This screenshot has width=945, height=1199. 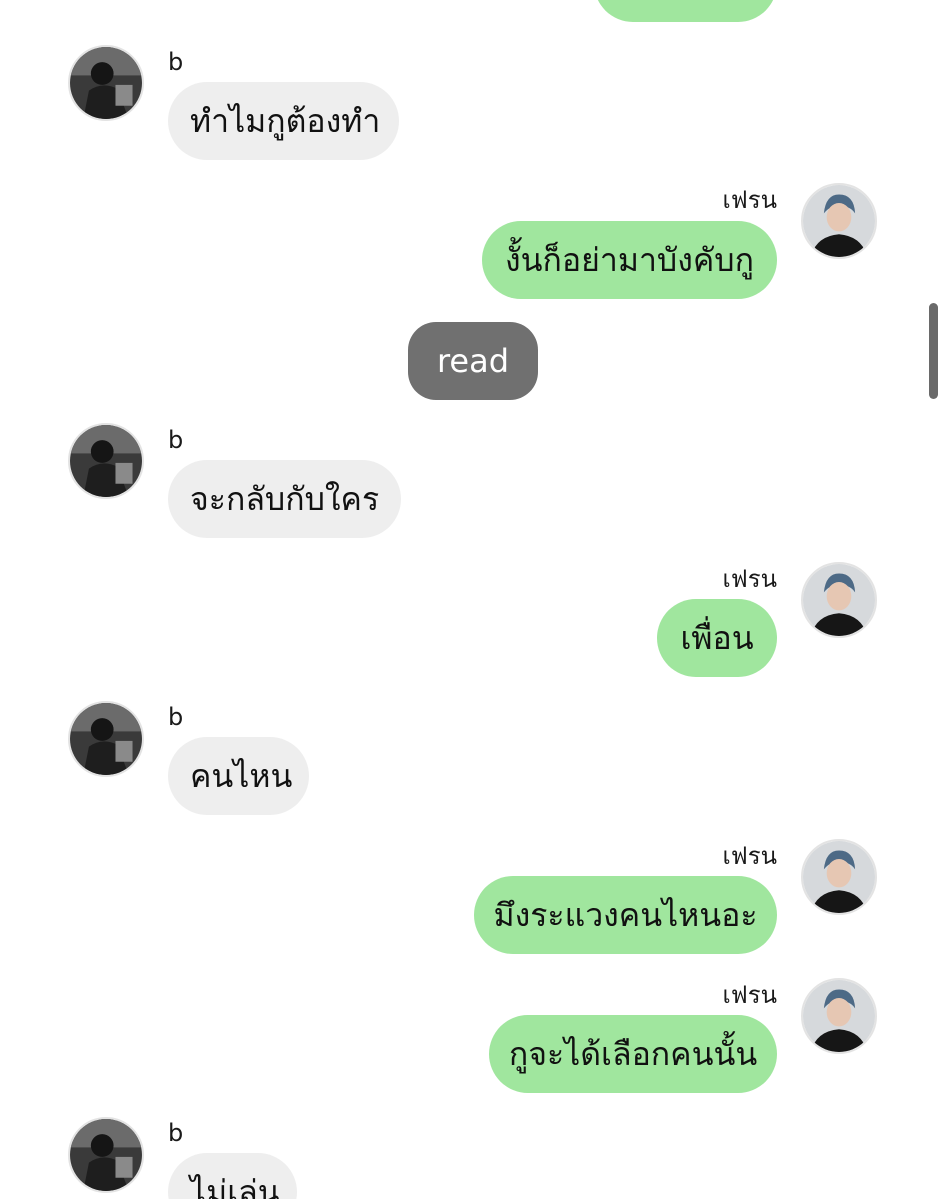 What do you see at coordinates (685, 11) in the screenshot?
I see `message-bubble-outgoing-partial` at bounding box center [685, 11].